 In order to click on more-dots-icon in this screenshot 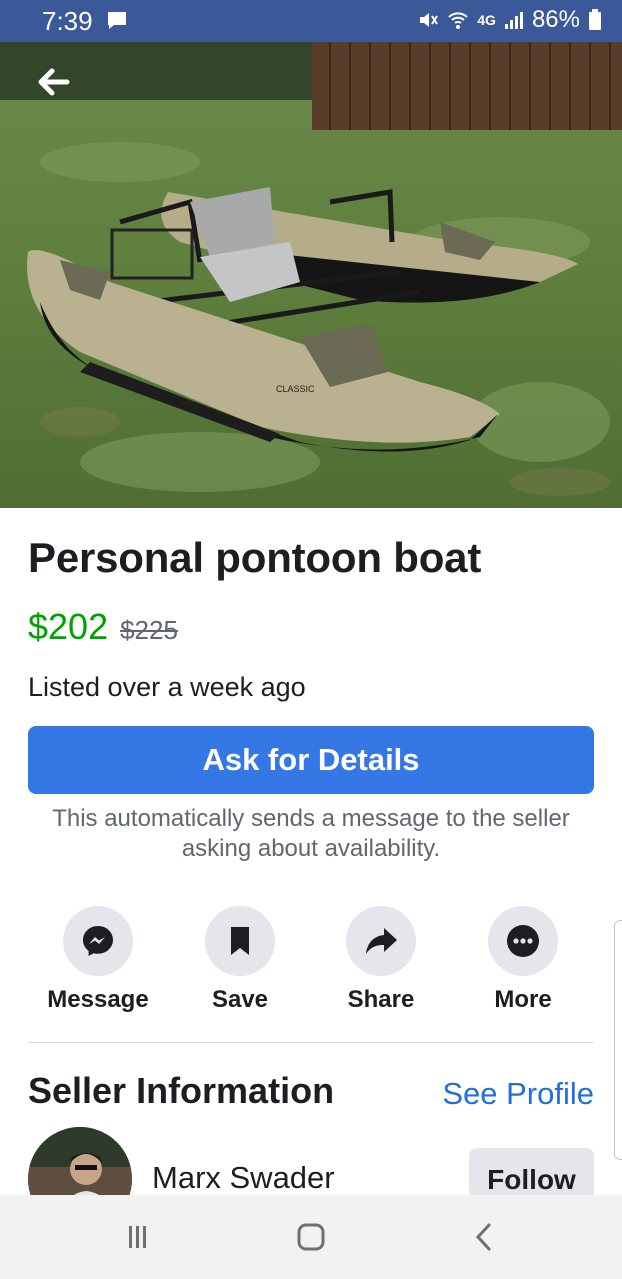, I will do `click(523, 941)`.